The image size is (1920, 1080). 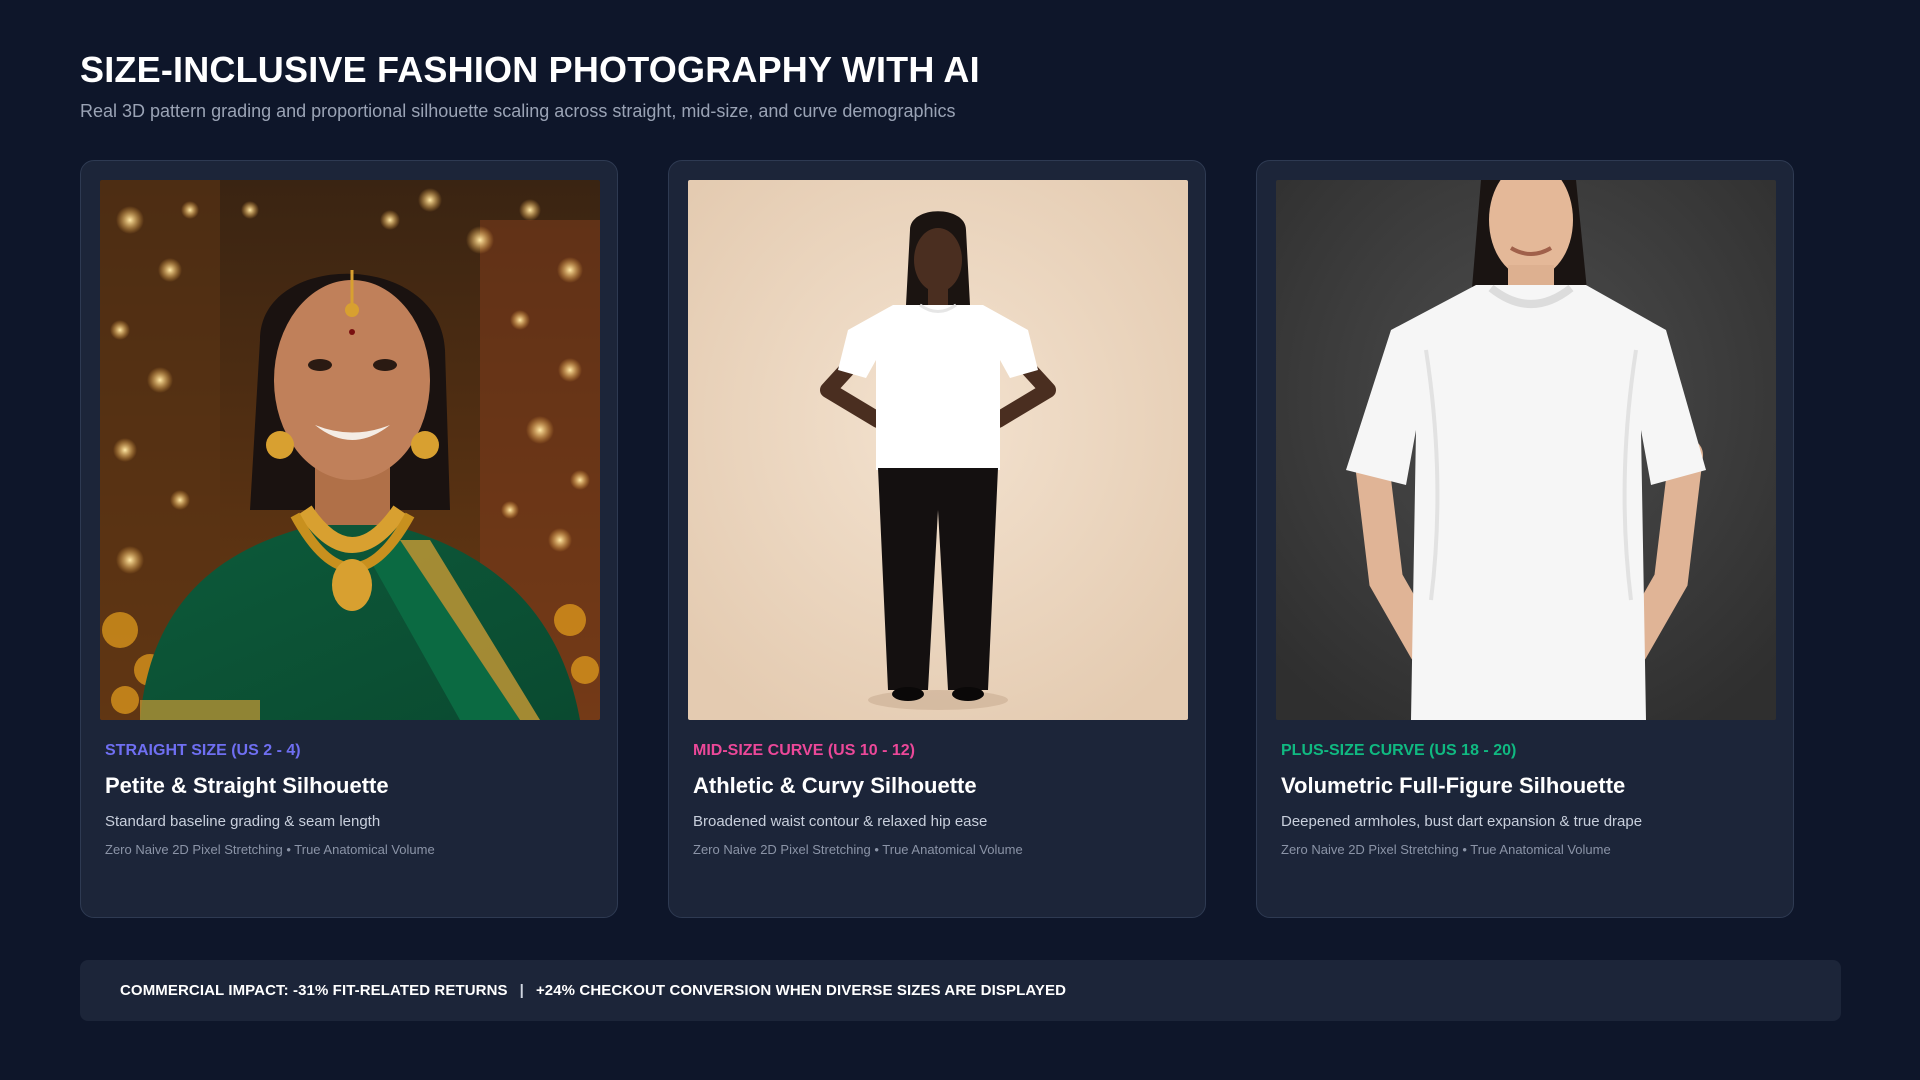 What do you see at coordinates (835, 785) in the screenshot?
I see `card-title: Athletic & Curvy Silhouette` at bounding box center [835, 785].